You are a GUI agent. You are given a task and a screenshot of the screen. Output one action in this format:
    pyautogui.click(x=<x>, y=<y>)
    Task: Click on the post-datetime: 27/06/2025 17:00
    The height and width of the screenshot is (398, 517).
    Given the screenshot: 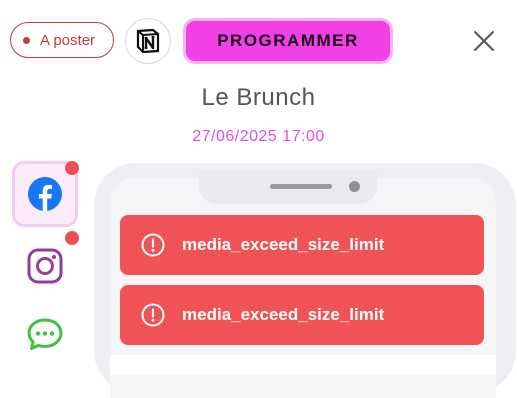 What is the action you would take?
    pyautogui.click(x=258, y=136)
    